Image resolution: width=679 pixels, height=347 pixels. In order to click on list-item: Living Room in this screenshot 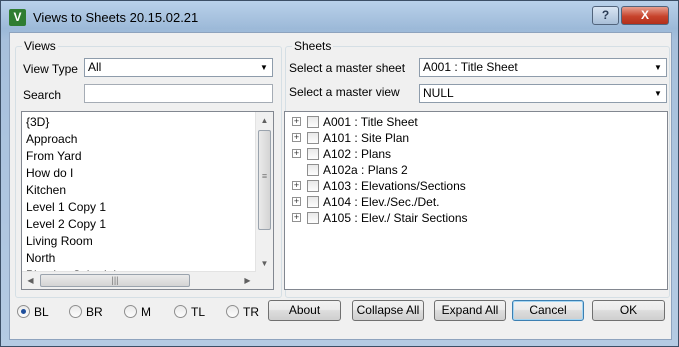, I will do `click(139, 241)`.